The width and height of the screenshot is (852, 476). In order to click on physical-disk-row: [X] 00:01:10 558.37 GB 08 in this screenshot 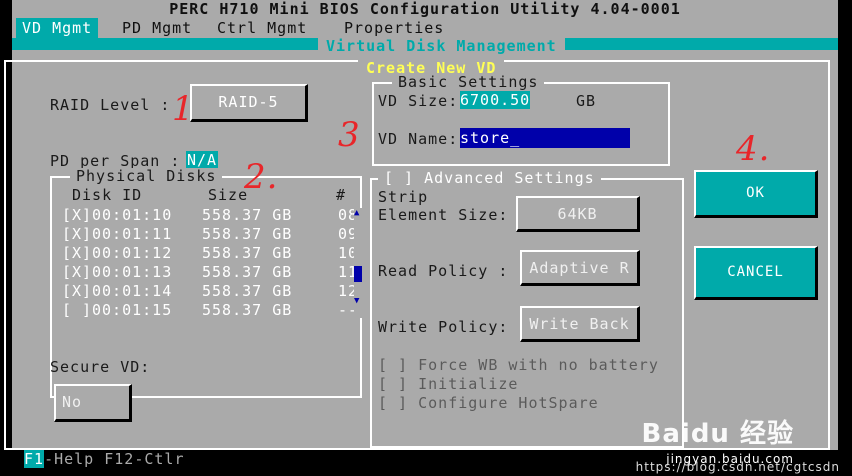, I will do `click(209, 215)`.